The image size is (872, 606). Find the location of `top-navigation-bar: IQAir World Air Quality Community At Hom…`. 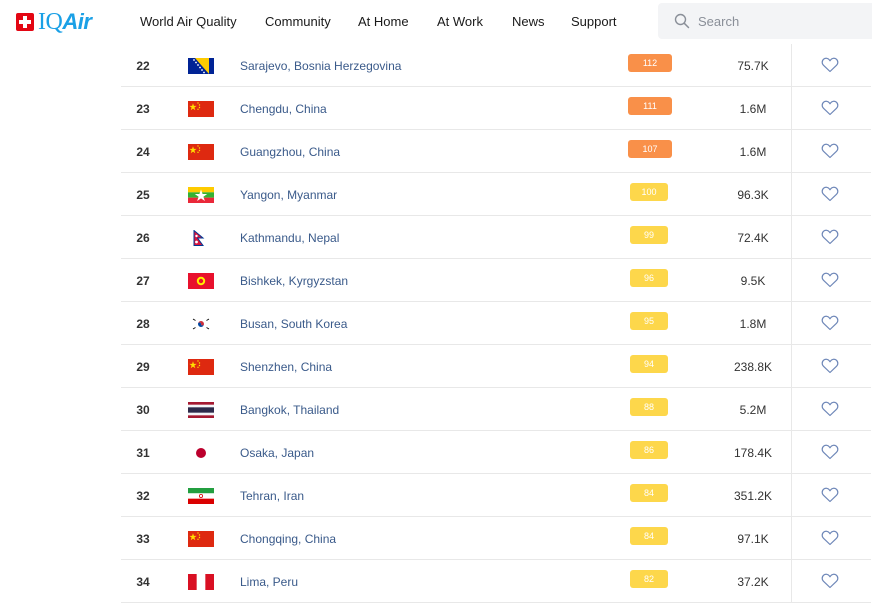

top-navigation-bar: IQAir World Air Quality Community At Hom… is located at coordinates (436, 22).